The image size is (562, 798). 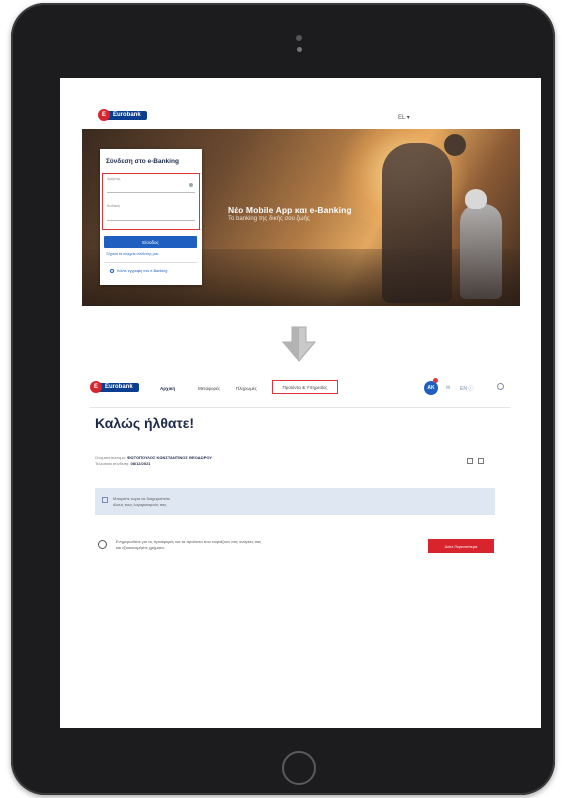 I want to click on nav-logo-name: Eurobank, so click(x=117, y=387).